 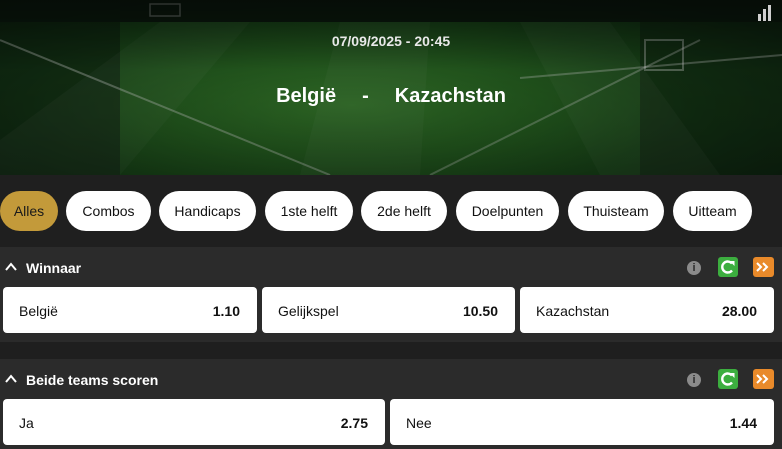 What do you see at coordinates (29, 211) in the screenshot?
I see `tab-alles: Alles` at bounding box center [29, 211].